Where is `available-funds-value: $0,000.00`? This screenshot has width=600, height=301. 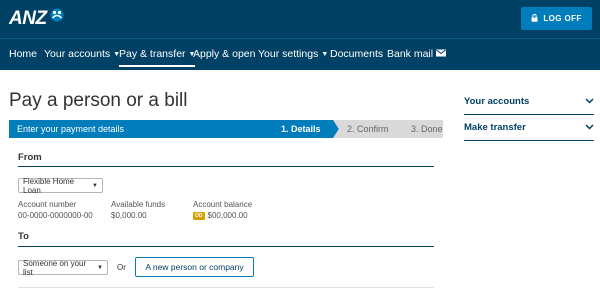 available-funds-value: $0,000.00 is located at coordinates (129, 215).